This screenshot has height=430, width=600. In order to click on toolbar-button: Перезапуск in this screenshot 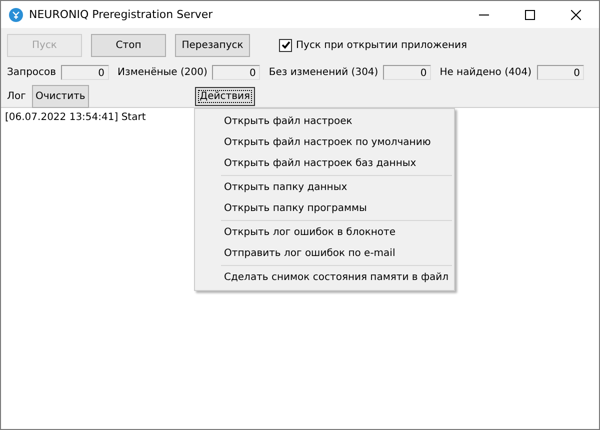, I will do `click(212, 45)`.